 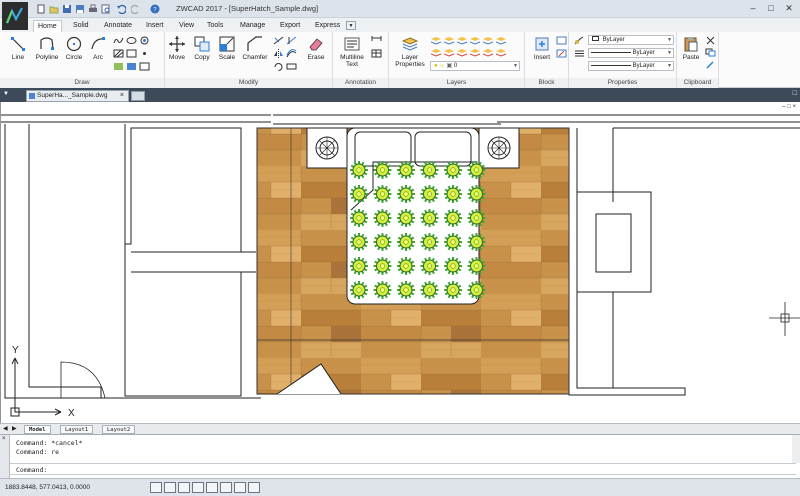 I want to click on polar-tracking-icon, so click(x=198, y=487).